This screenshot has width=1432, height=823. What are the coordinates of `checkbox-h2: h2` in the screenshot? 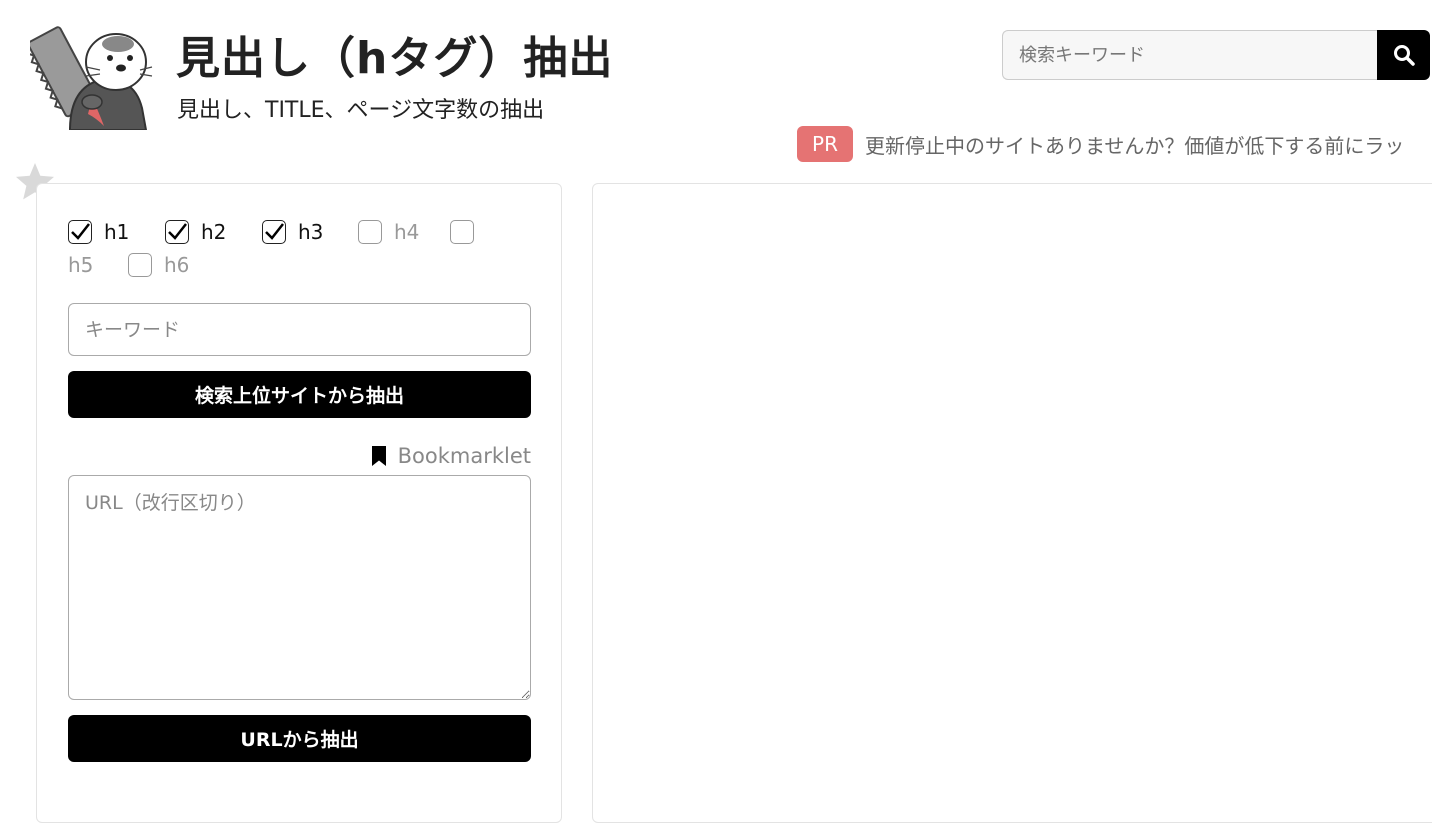 It's located at (195, 232).